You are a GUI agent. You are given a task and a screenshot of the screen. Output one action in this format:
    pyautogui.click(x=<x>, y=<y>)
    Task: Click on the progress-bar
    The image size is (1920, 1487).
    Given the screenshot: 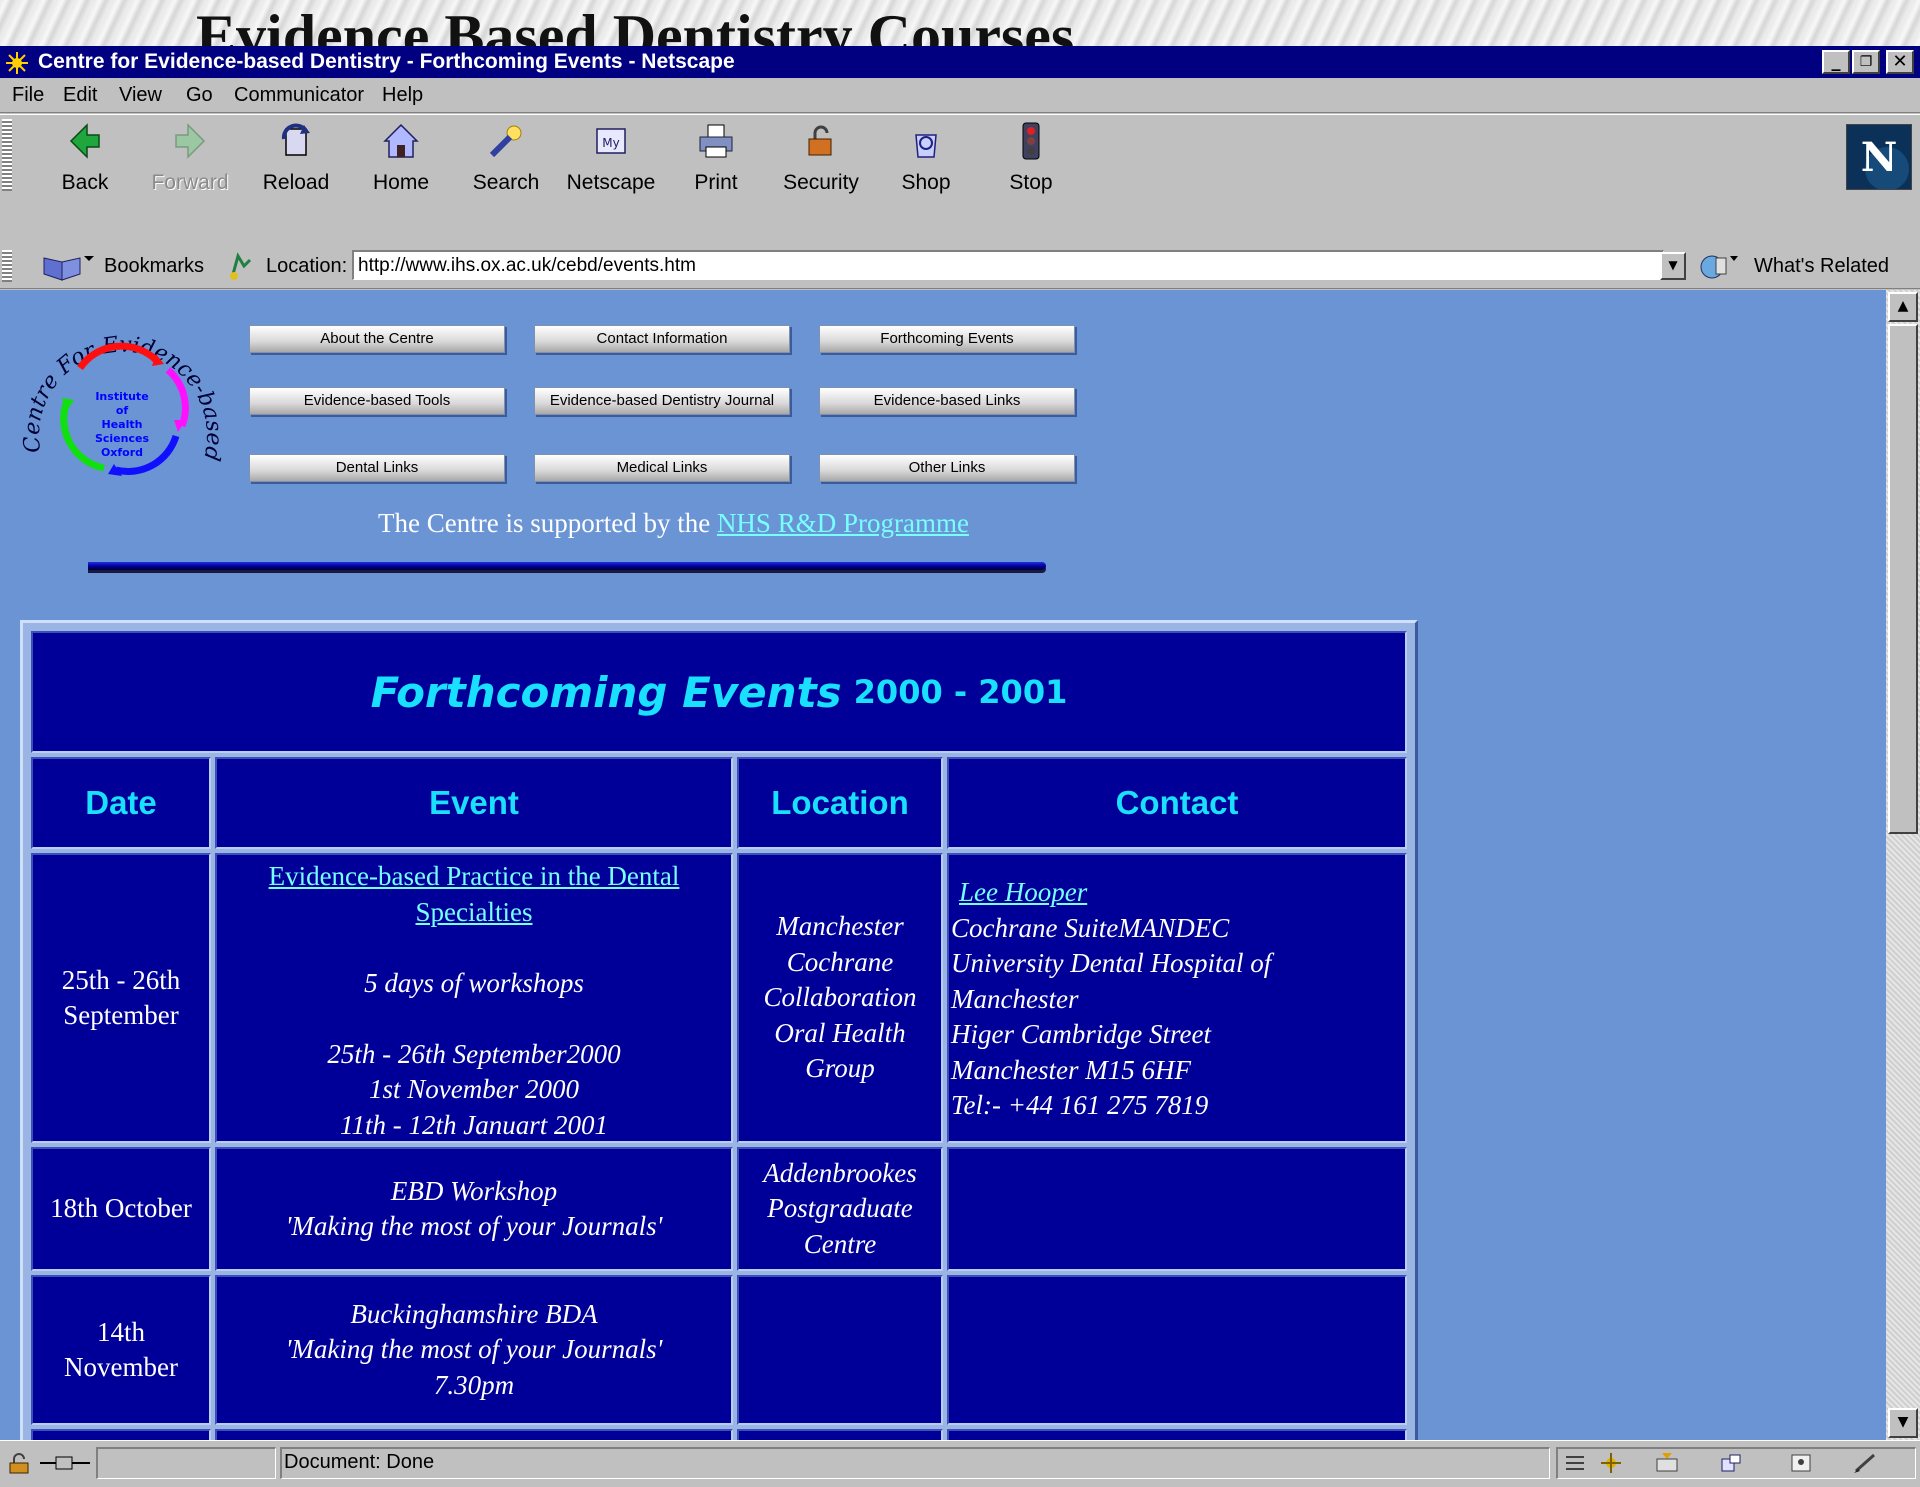 What is the action you would take?
    pyautogui.click(x=186, y=1463)
    